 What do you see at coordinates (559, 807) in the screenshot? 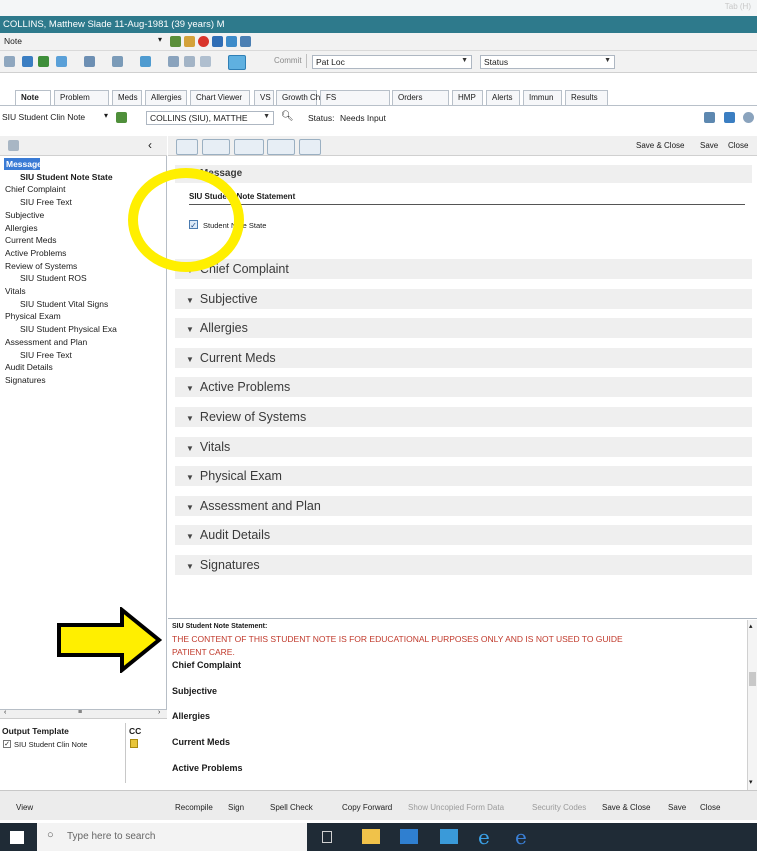
I see `security-codes-button: Security Codes` at bounding box center [559, 807].